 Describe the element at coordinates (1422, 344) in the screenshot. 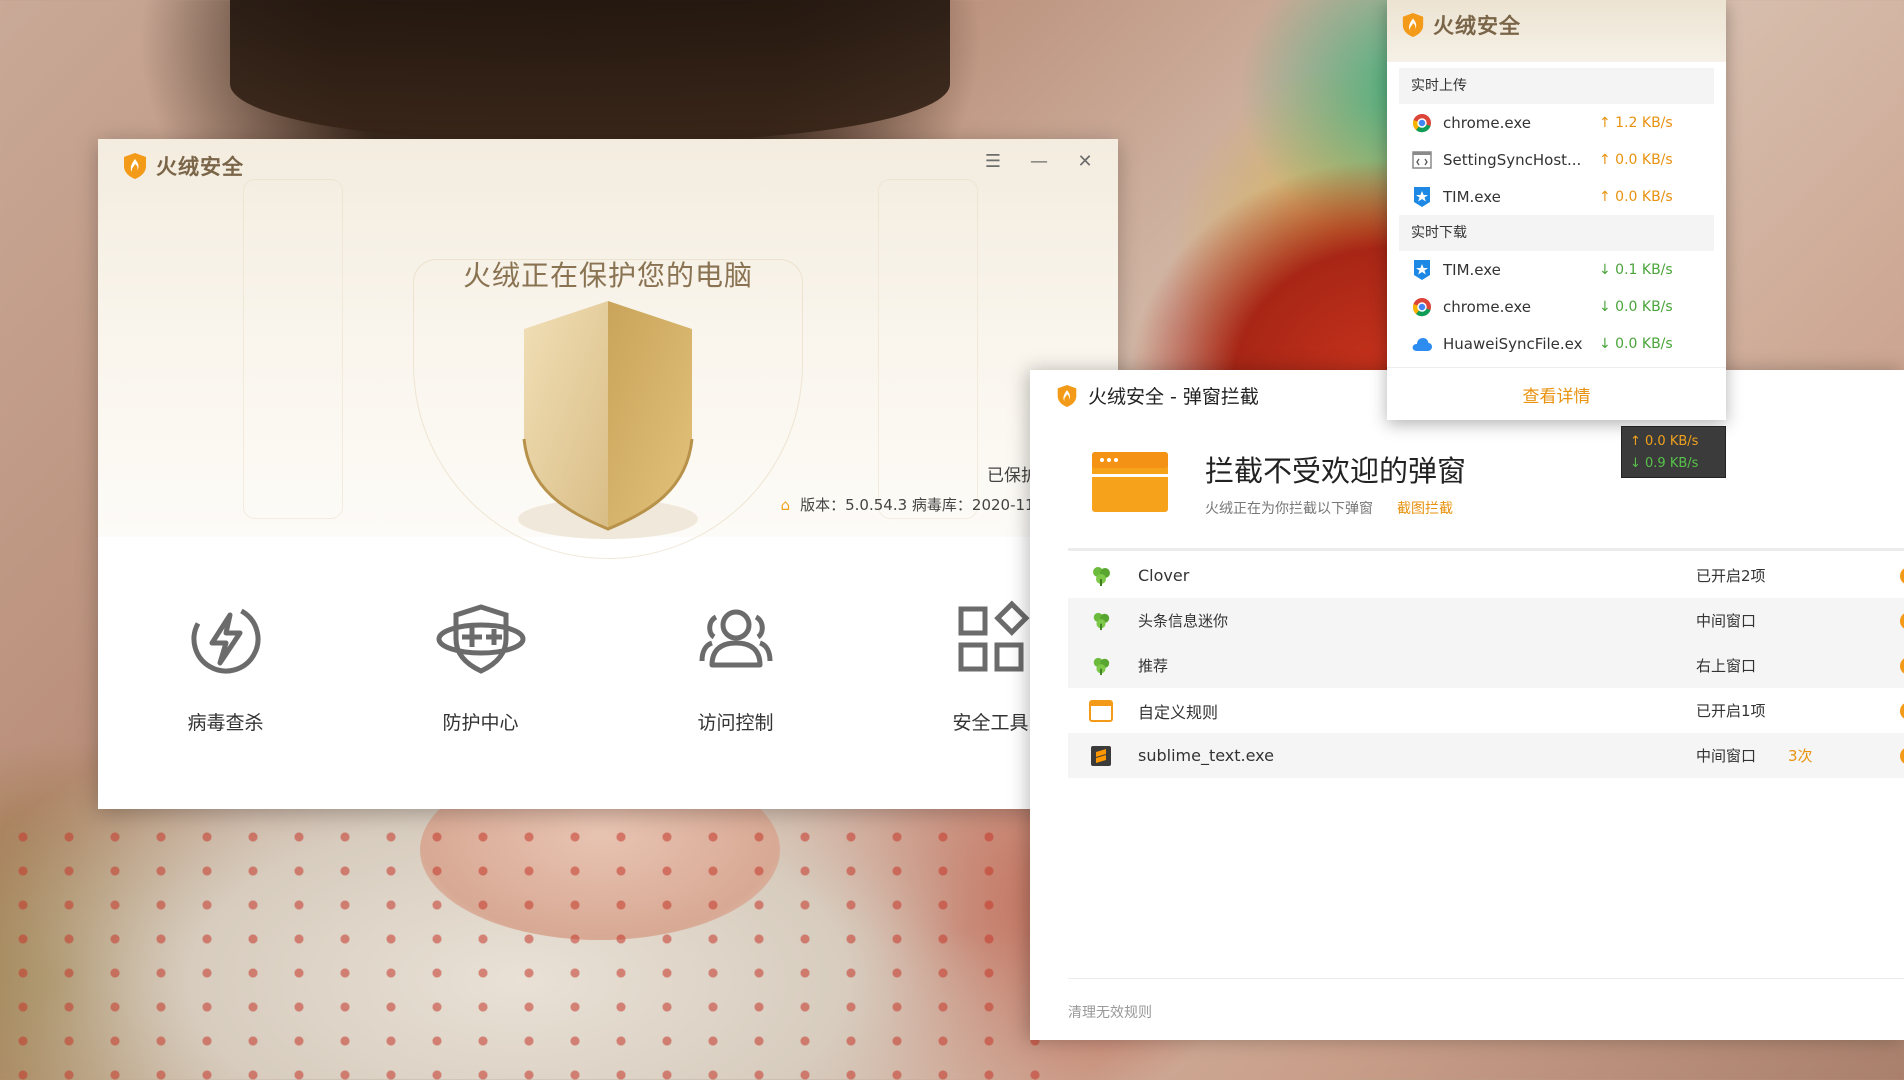

I see `cloud-icon` at that location.